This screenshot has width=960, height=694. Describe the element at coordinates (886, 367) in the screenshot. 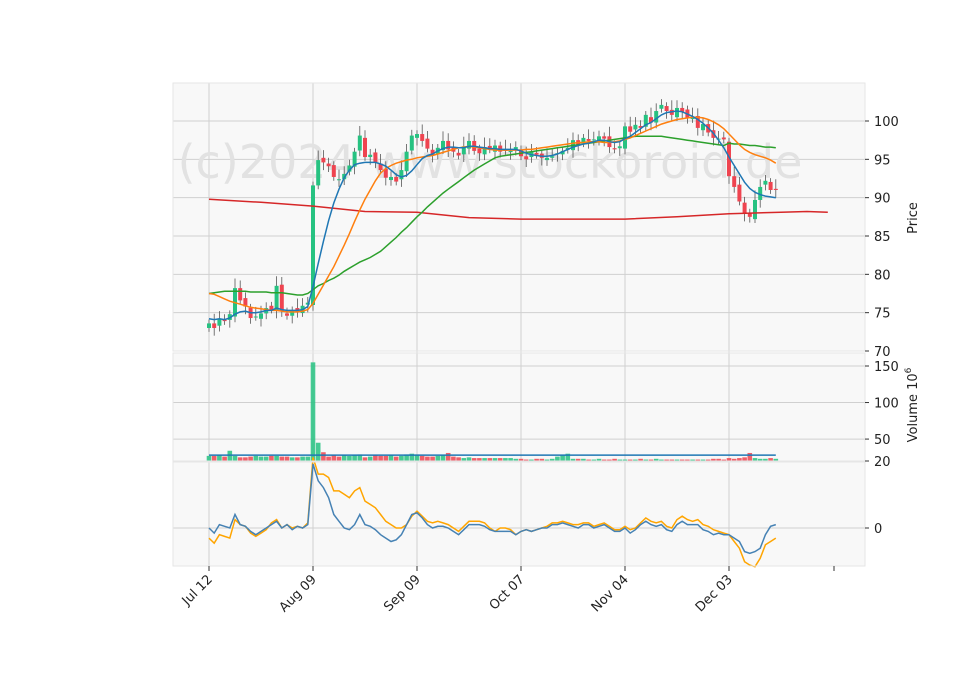

I see `volume-axis-tick-label: 150` at that location.